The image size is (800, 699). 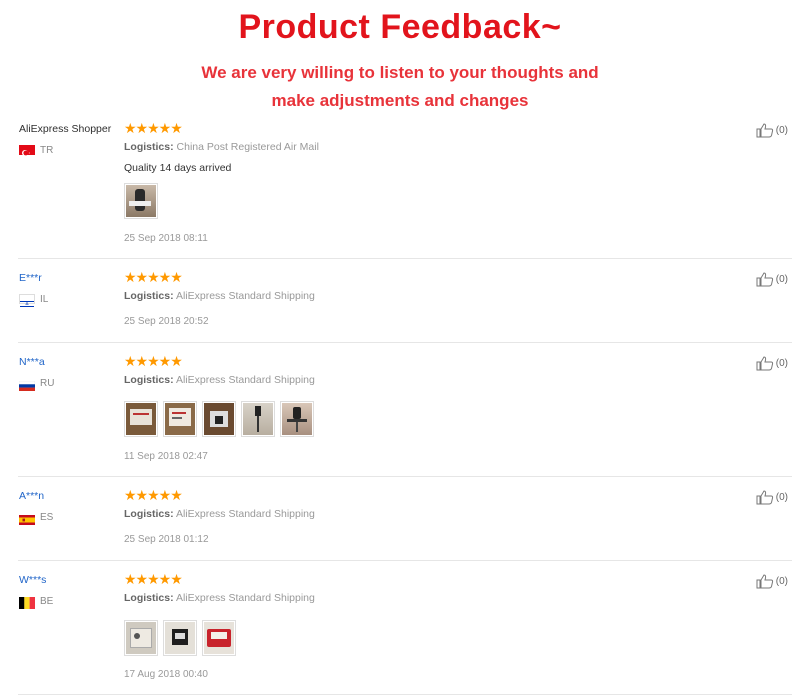 What do you see at coordinates (47, 517) in the screenshot?
I see `country-code: ES` at bounding box center [47, 517].